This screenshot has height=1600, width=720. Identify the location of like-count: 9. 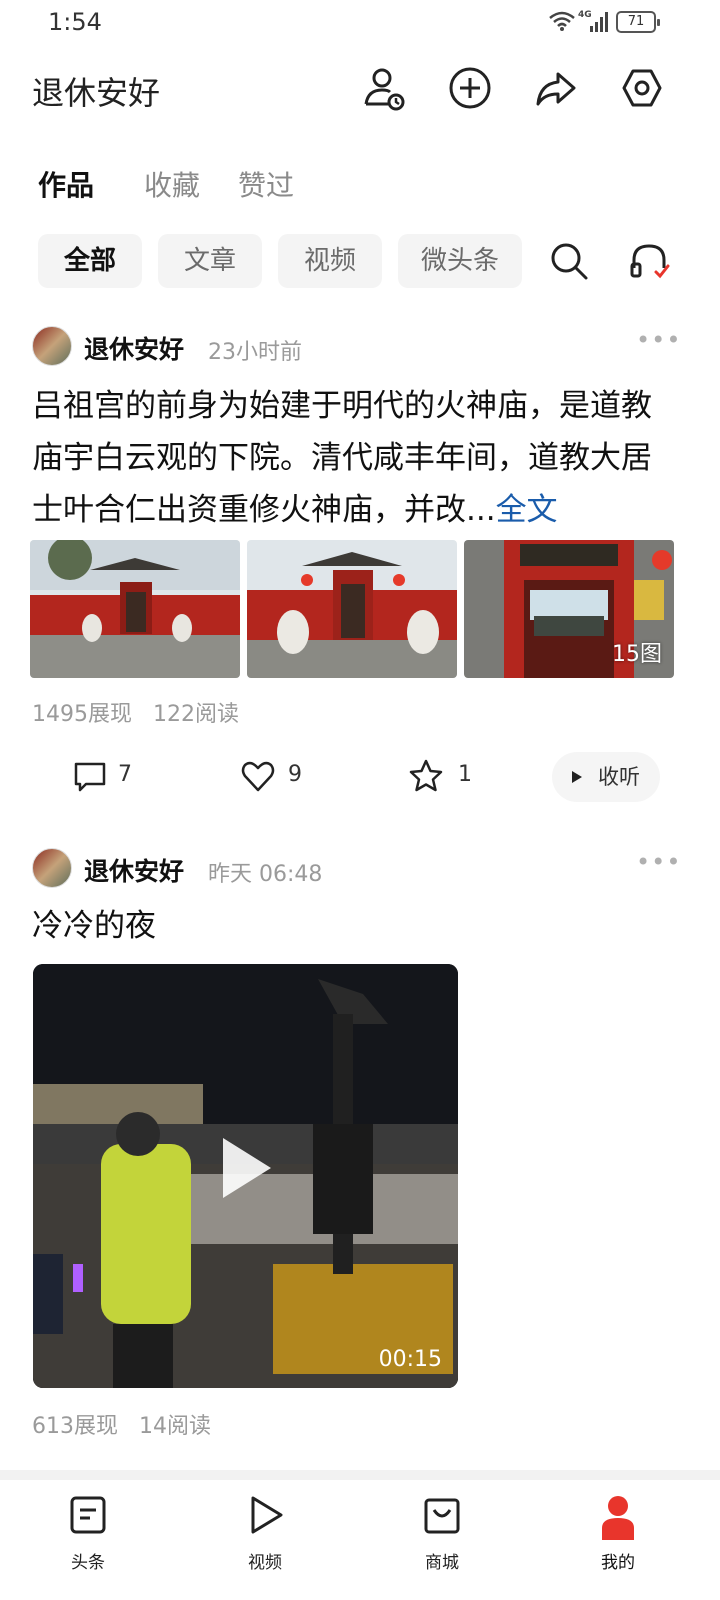
(295, 774).